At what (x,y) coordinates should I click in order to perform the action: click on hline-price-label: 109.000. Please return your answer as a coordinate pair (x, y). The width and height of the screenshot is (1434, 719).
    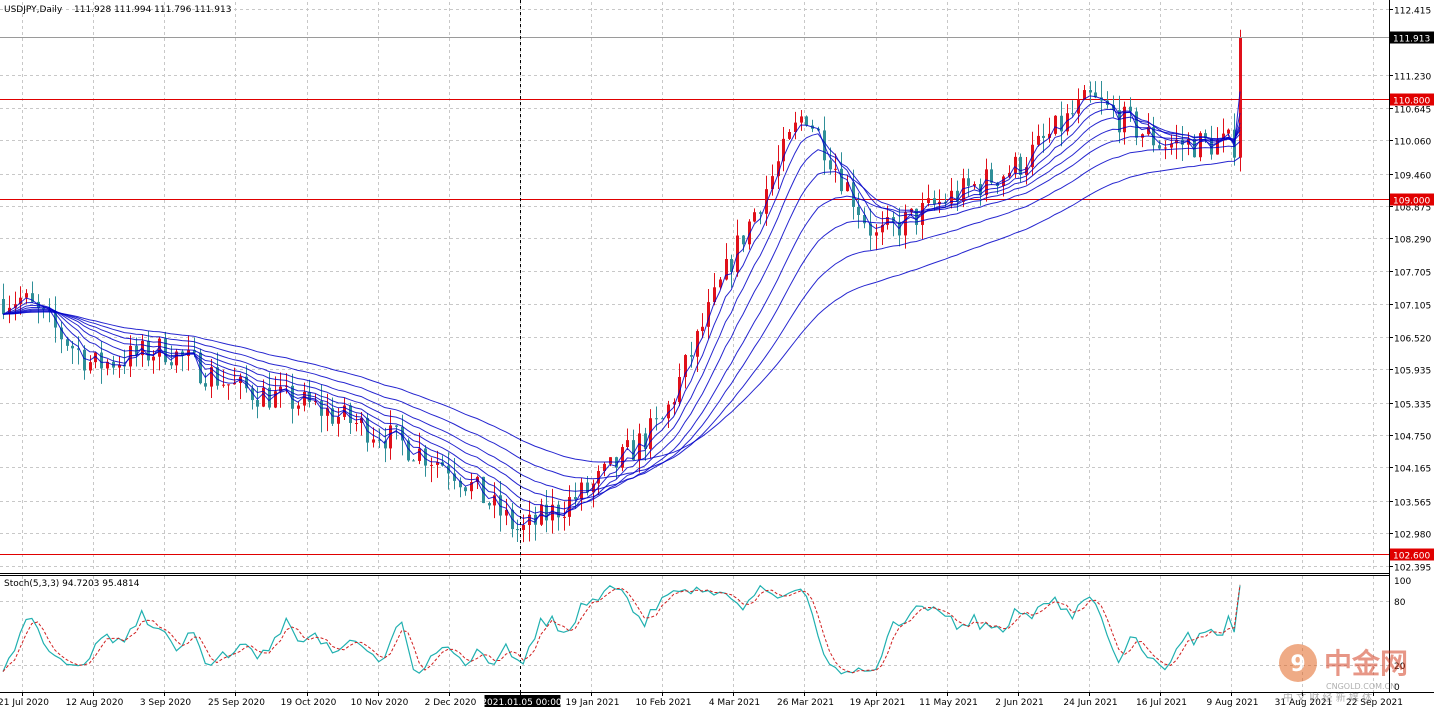
    Looking at the image, I should click on (1411, 202).